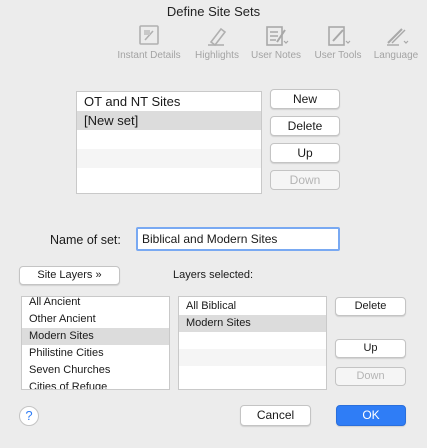  What do you see at coordinates (217, 37) in the screenshot?
I see `highlighter-icon` at bounding box center [217, 37].